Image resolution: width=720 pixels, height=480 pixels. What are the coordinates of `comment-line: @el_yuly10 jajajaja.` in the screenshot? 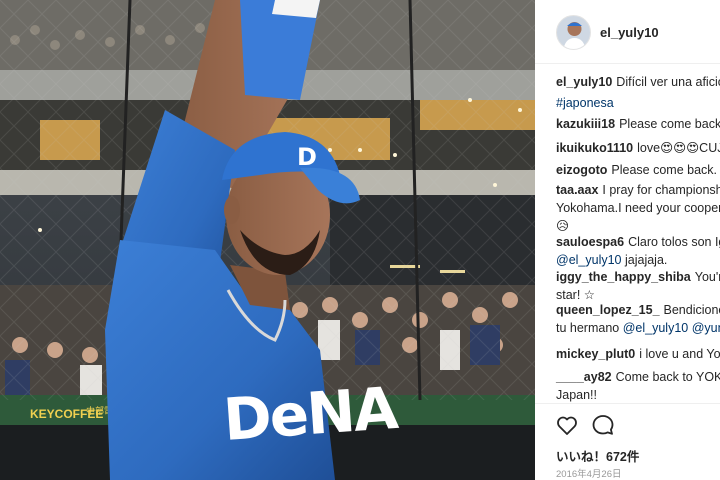 It's located at (638, 260).